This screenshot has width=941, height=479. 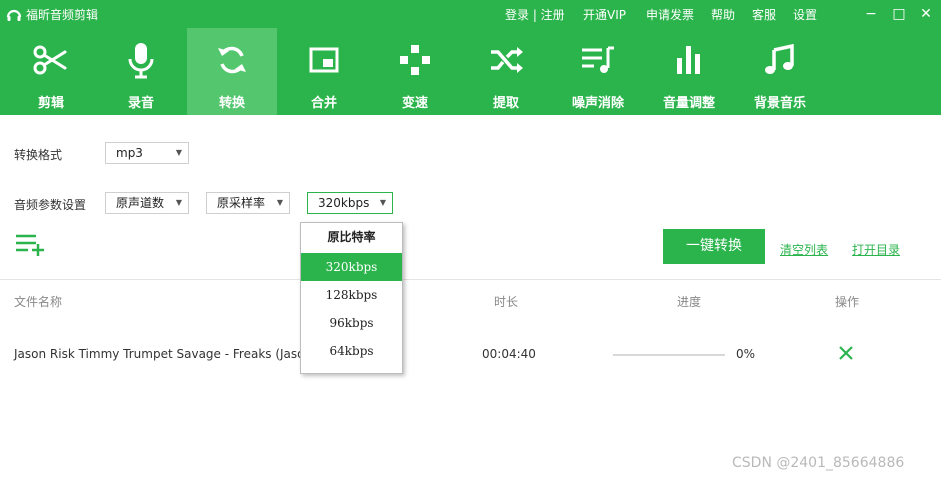 I want to click on channel-select: 原声道数 ▼, so click(x=147, y=203).